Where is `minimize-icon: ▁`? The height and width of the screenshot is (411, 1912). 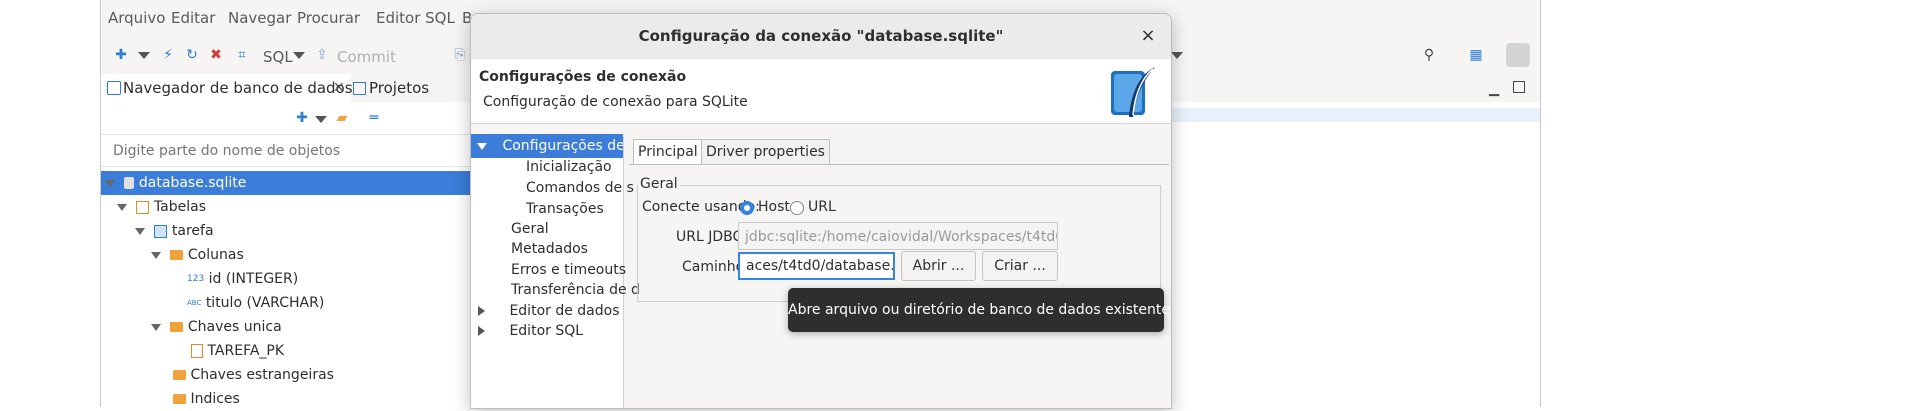 minimize-icon: ▁ is located at coordinates (1494, 89).